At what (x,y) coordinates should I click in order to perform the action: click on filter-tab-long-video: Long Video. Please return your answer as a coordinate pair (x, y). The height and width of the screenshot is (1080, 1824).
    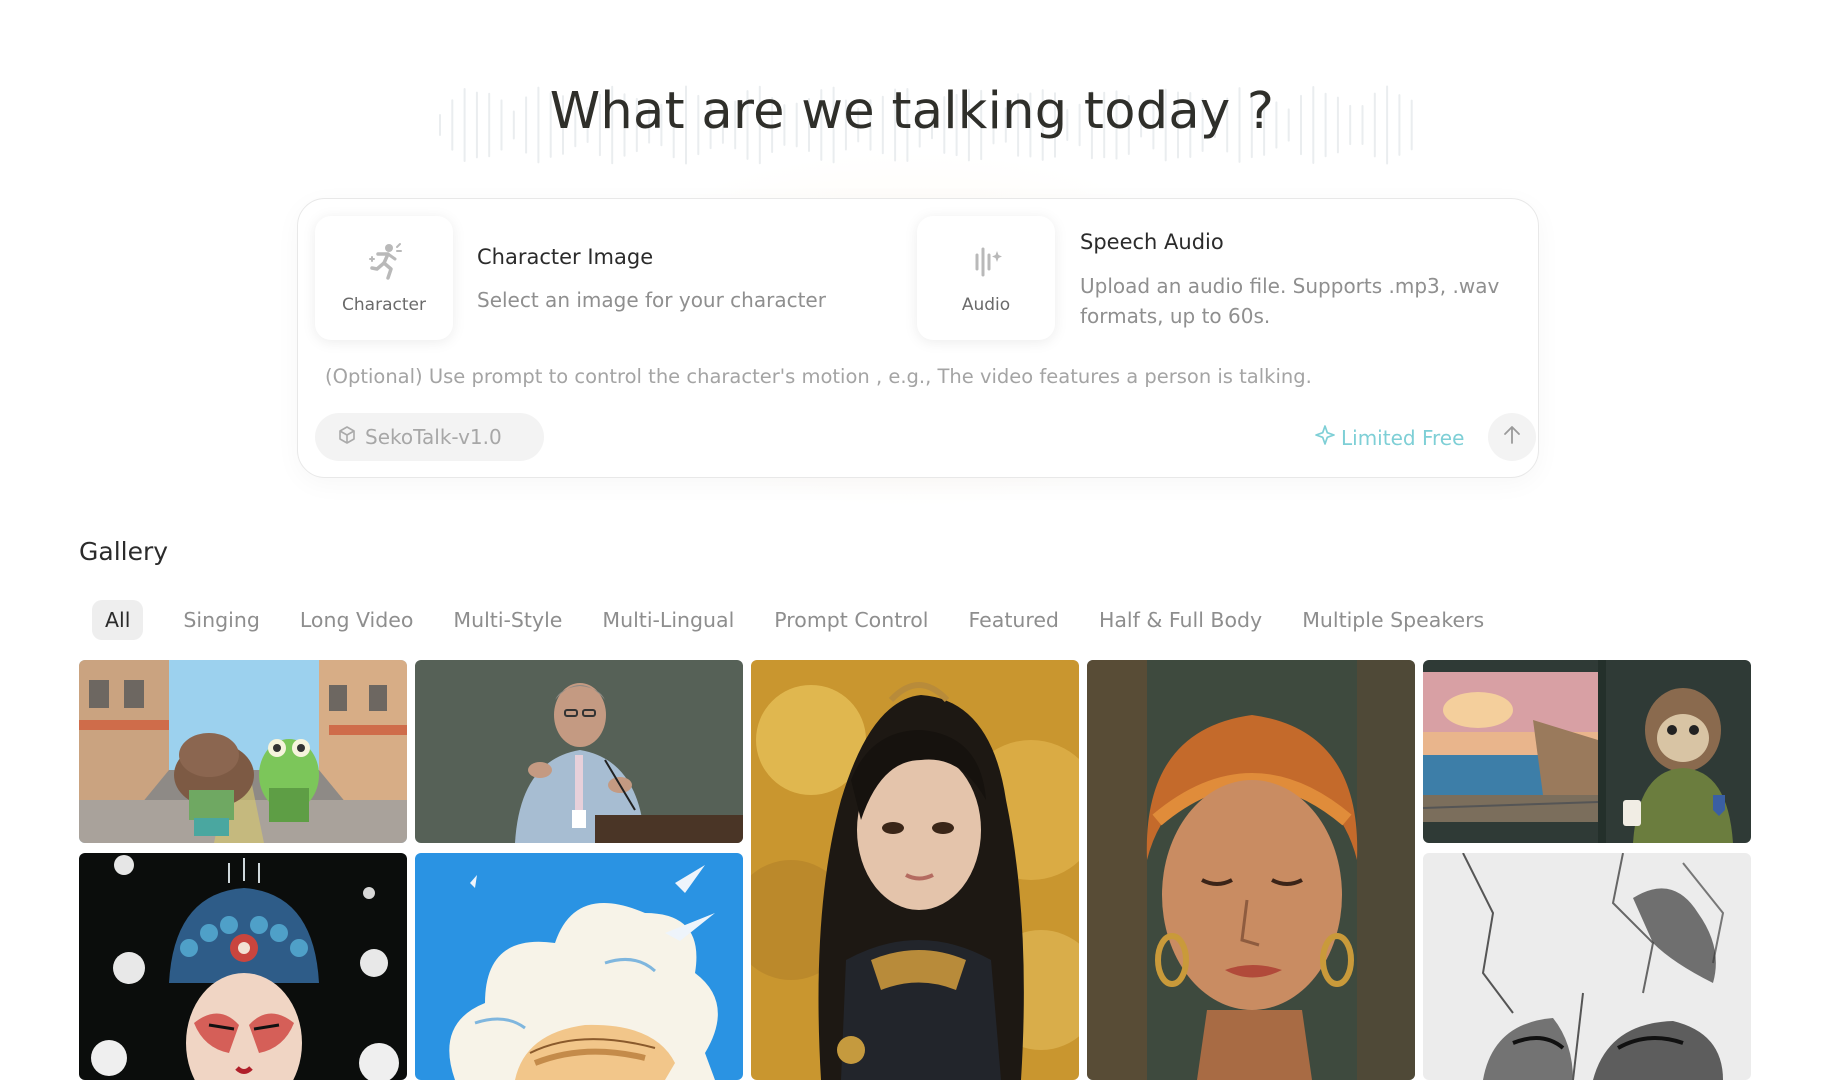
    Looking at the image, I should click on (357, 620).